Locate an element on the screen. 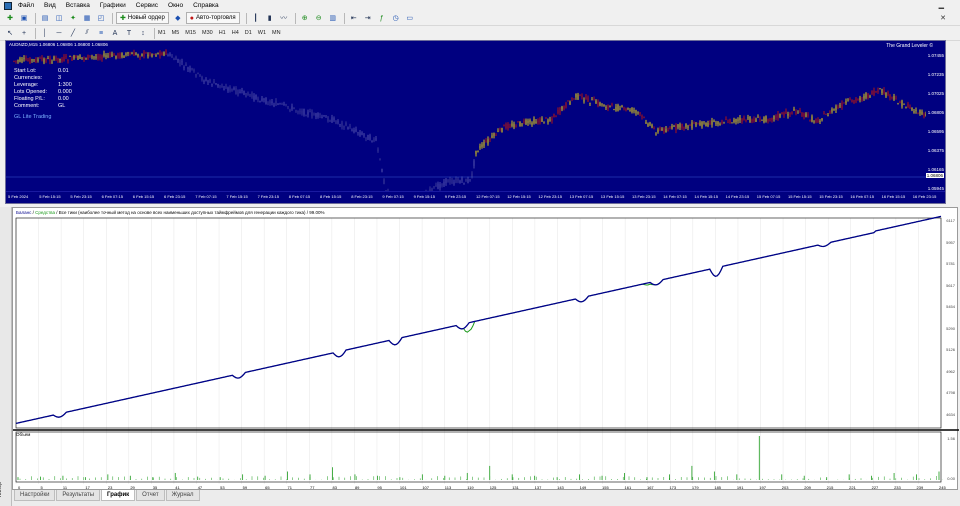 The image size is (960, 506). vertical-line-icon: │ is located at coordinates (45, 33).